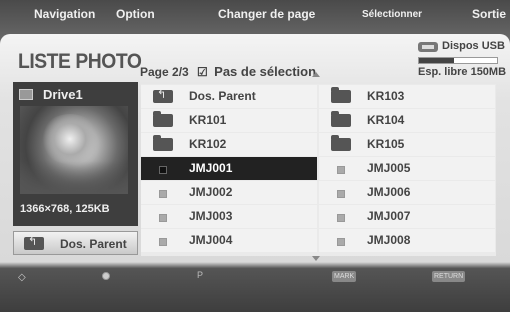 Image resolution: width=510 pixels, height=312 pixels. Describe the element at coordinates (449, 276) in the screenshot. I see `return-key-icon: RETURN` at that location.